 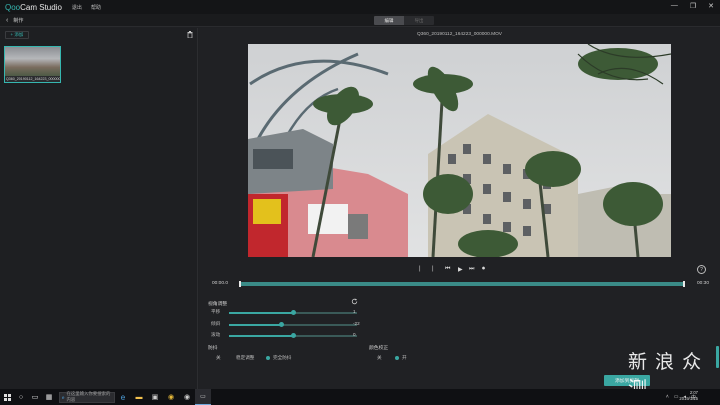 I want to click on play-icon: ▶, so click(x=460, y=269).